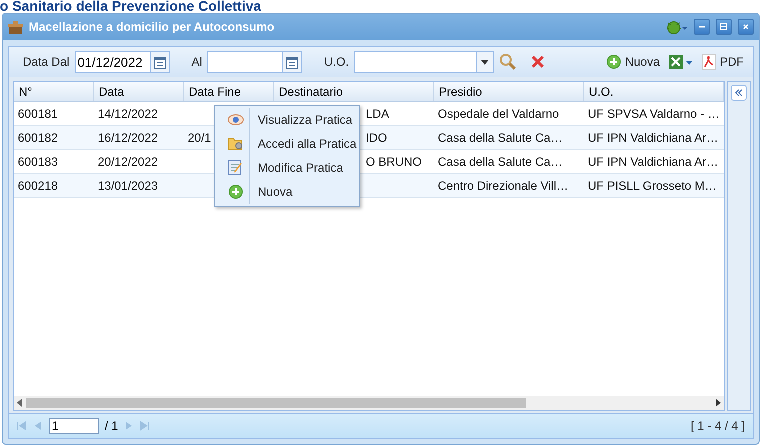  I want to click on table-cell-text: LDA, so click(377, 113).